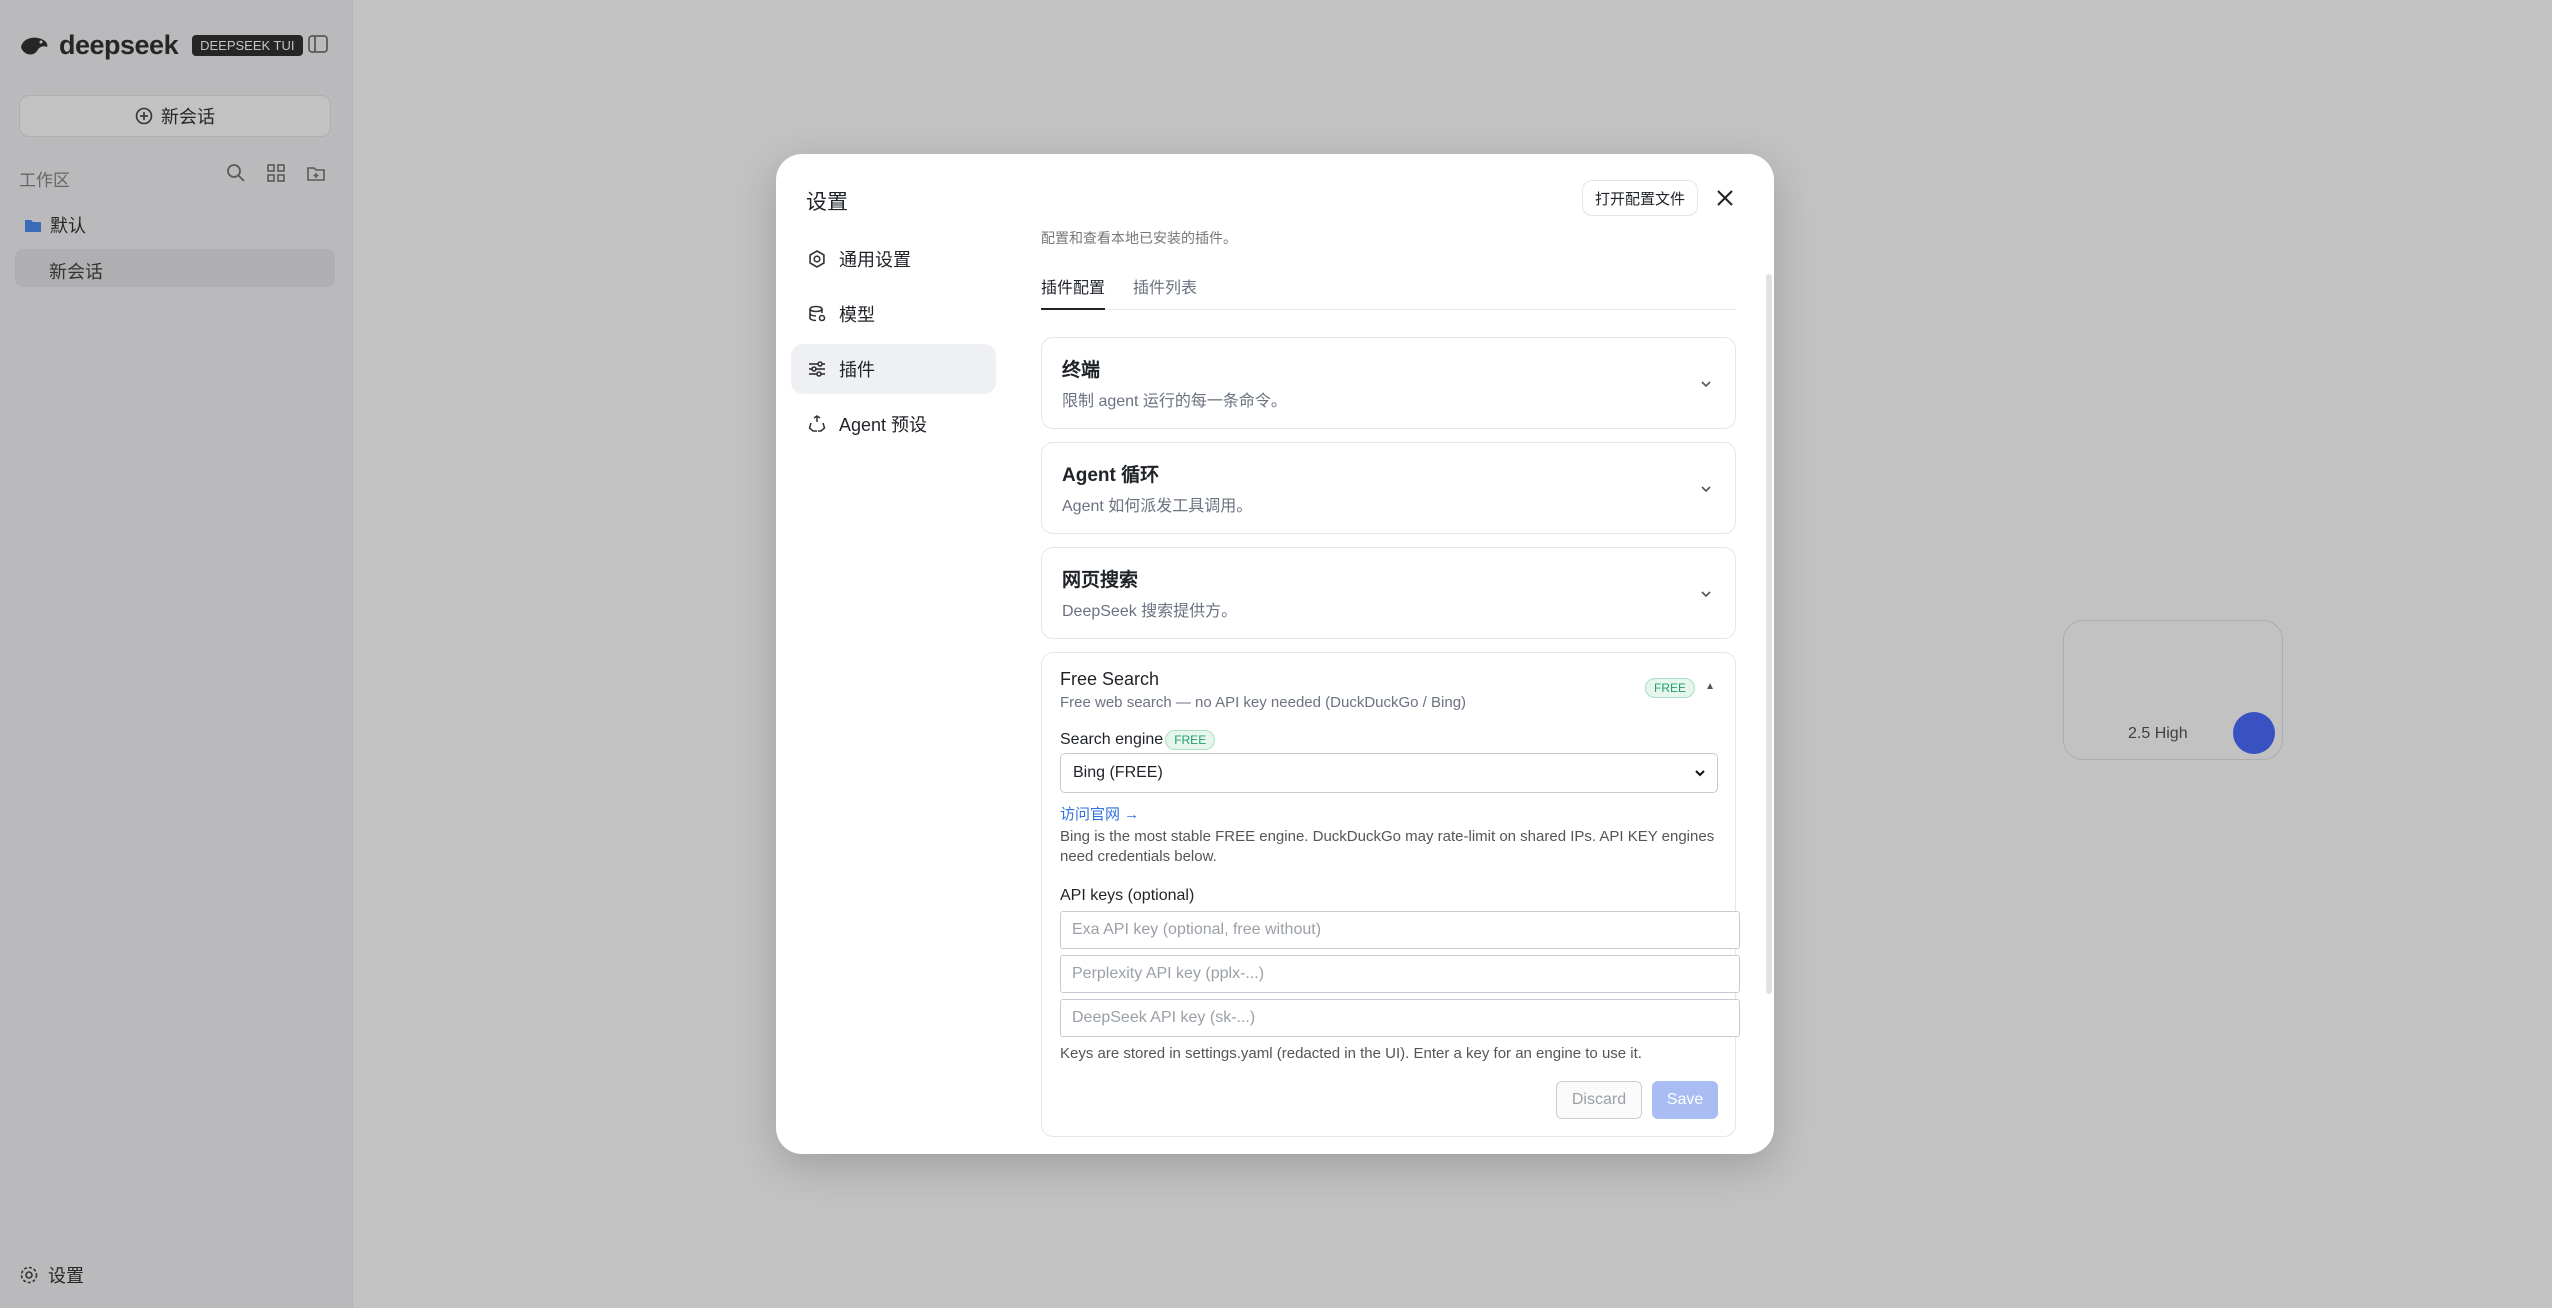 This screenshot has height=1308, width=2552. What do you see at coordinates (1388, 488) in the screenshot?
I see `card-agent-loop: Agent 循环 Agent 如何派发工具调用。` at bounding box center [1388, 488].